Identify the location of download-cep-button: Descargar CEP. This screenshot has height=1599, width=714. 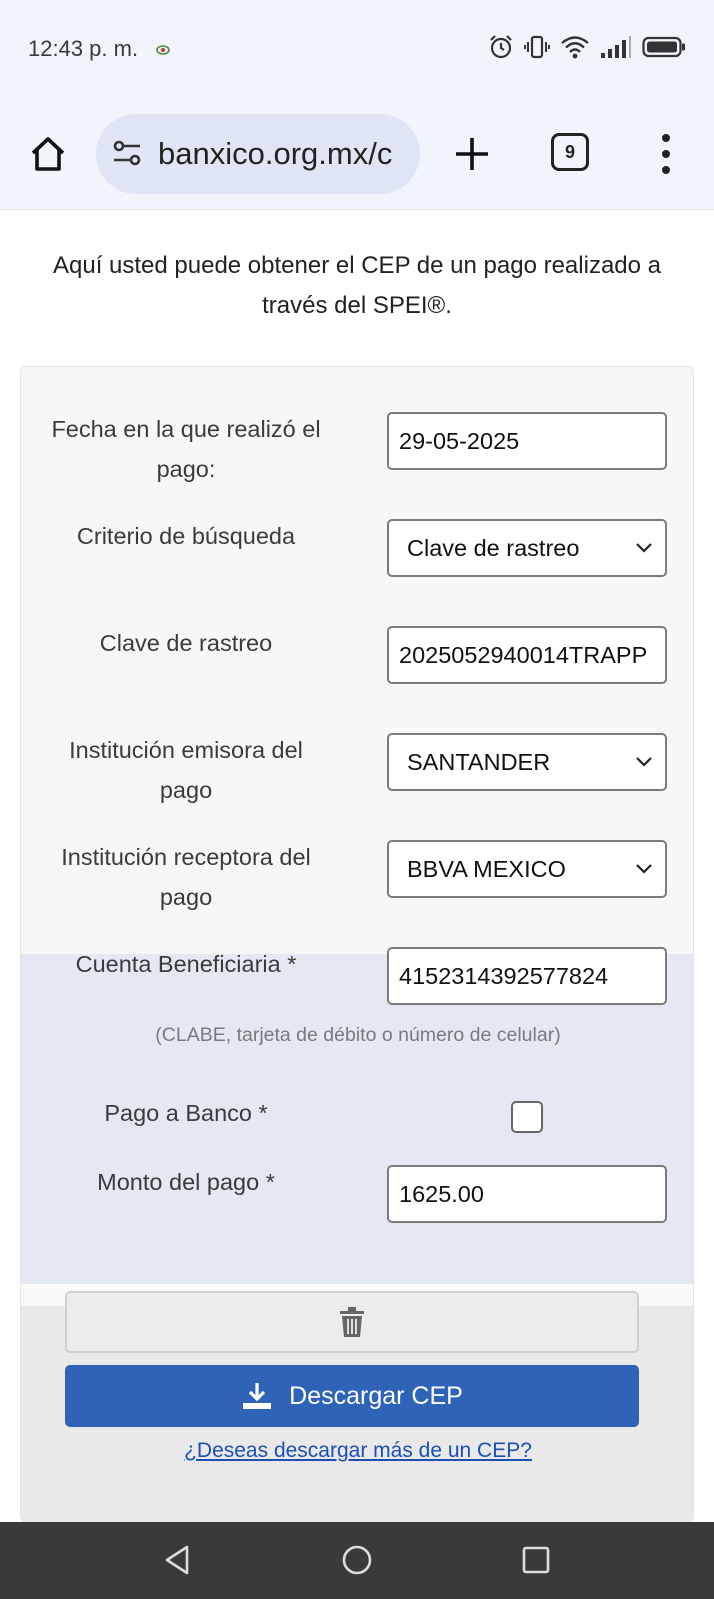
(352, 1396).